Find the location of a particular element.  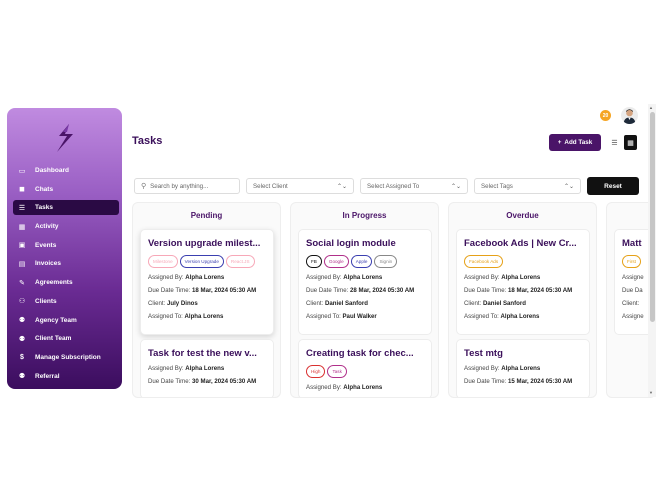

grid-view-icon: ▦ is located at coordinates (630, 142).